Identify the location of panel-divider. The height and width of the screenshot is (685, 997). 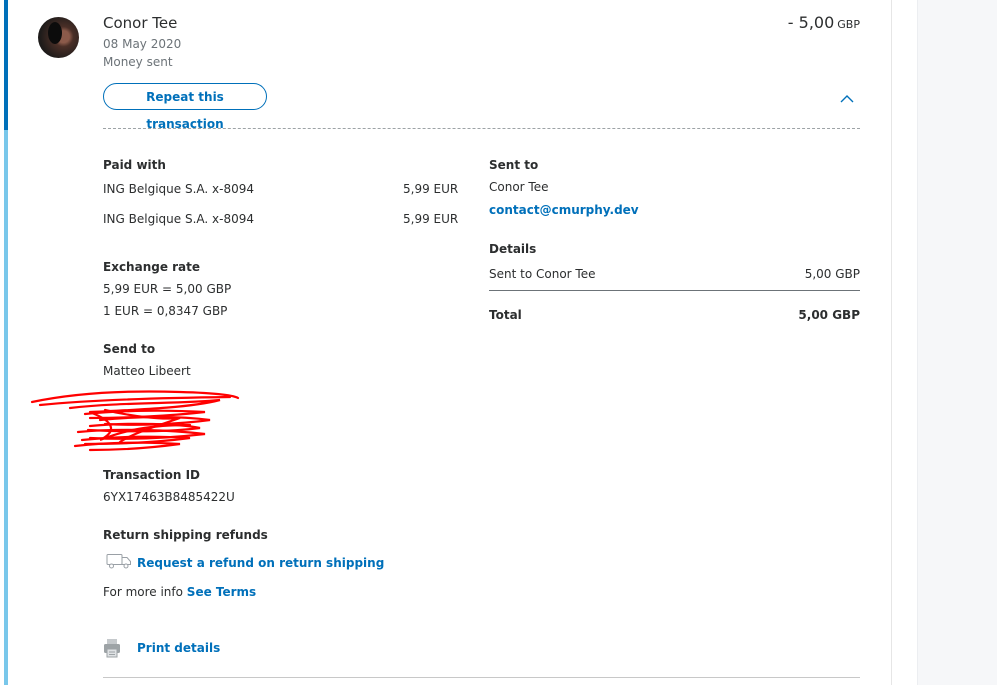
(891, 342).